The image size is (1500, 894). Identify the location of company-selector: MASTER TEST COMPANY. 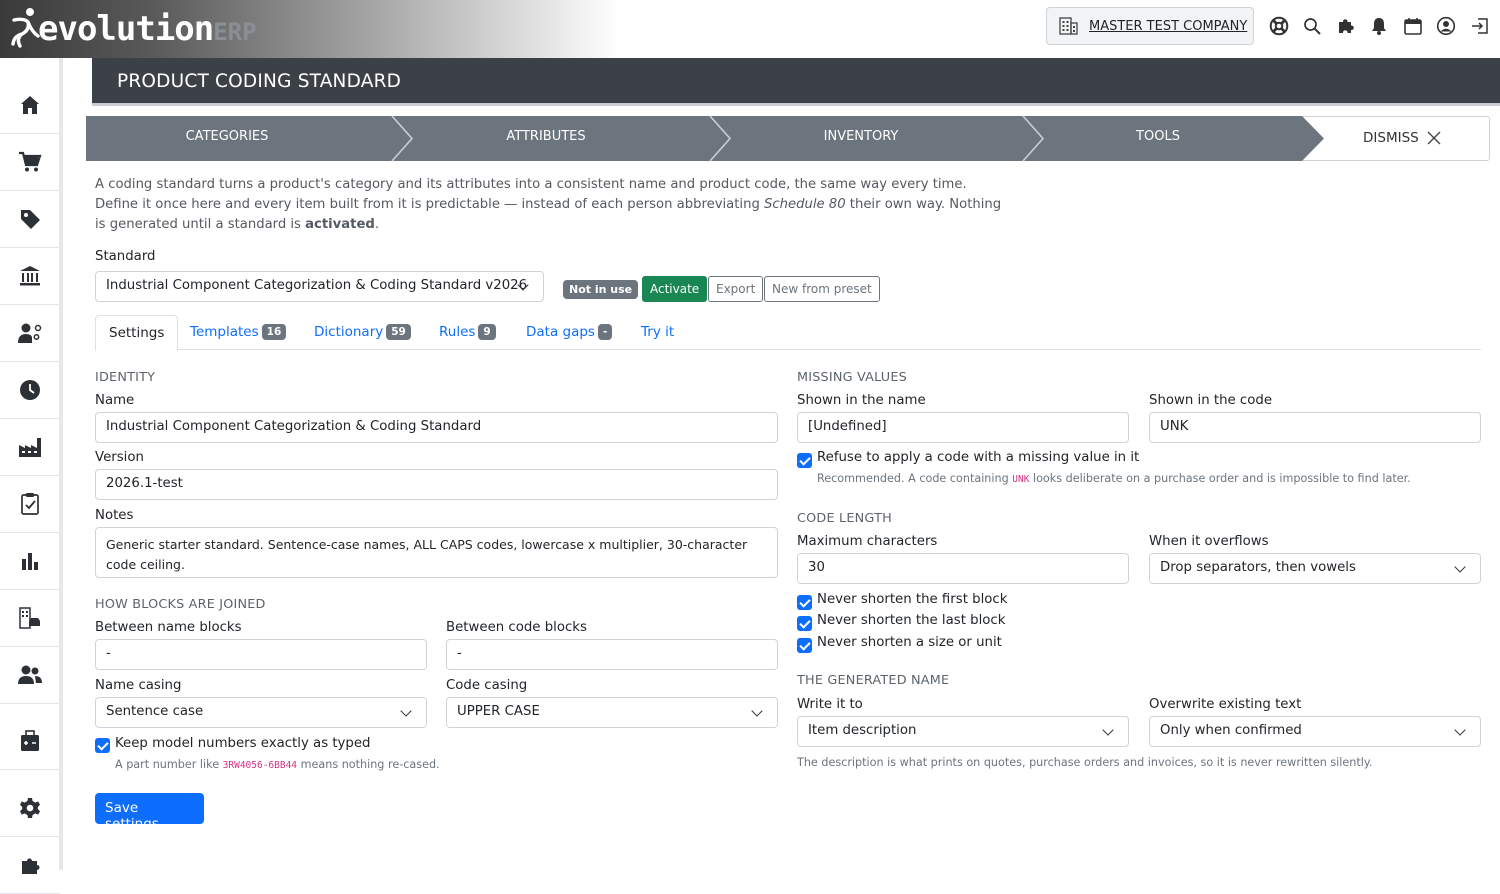
(1150, 26).